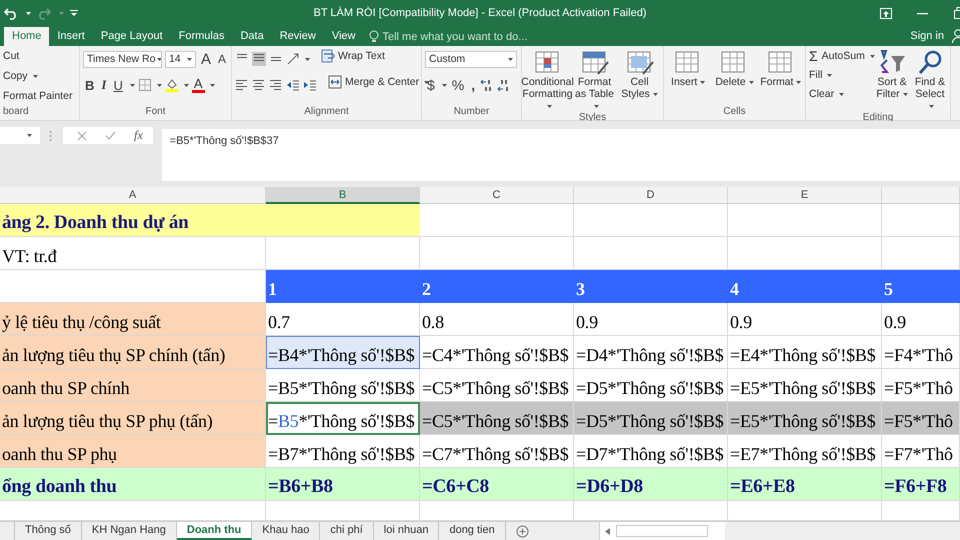  Describe the element at coordinates (343, 286) in the screenshot. I see `table-cell: 1` at that location.